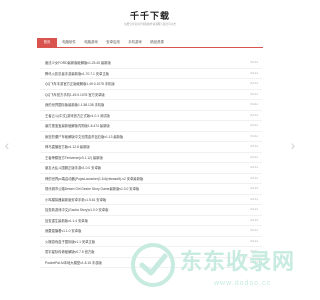 The height and width of the screenshot is (300, 320). I want to click on list-item-title: 我的世界国际版最新版1.1.58.138 手机版, so click(130, 104).